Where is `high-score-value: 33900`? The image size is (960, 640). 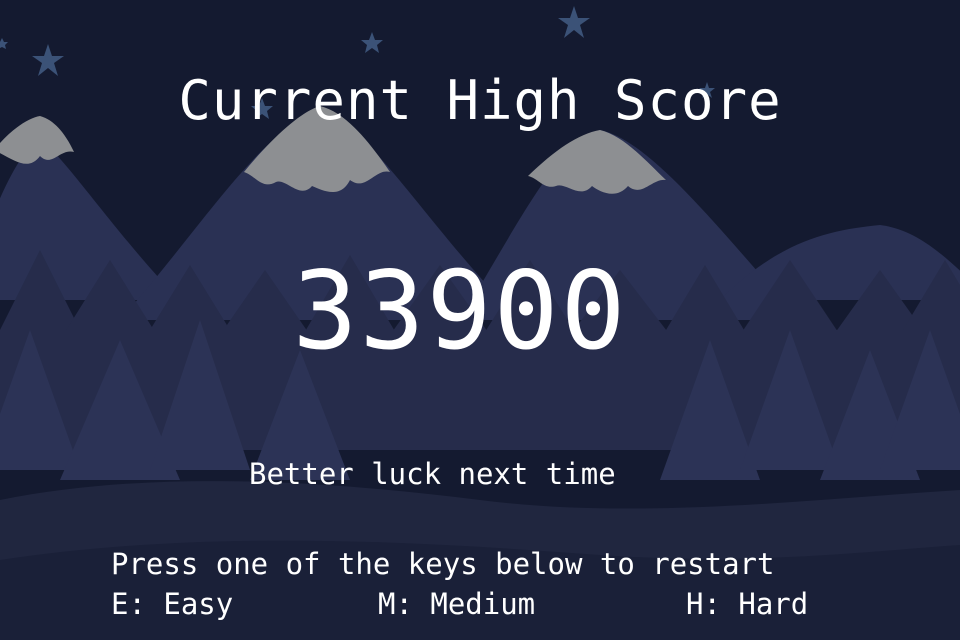
high-score-value: 33900 is located at coordinates (460, 311).